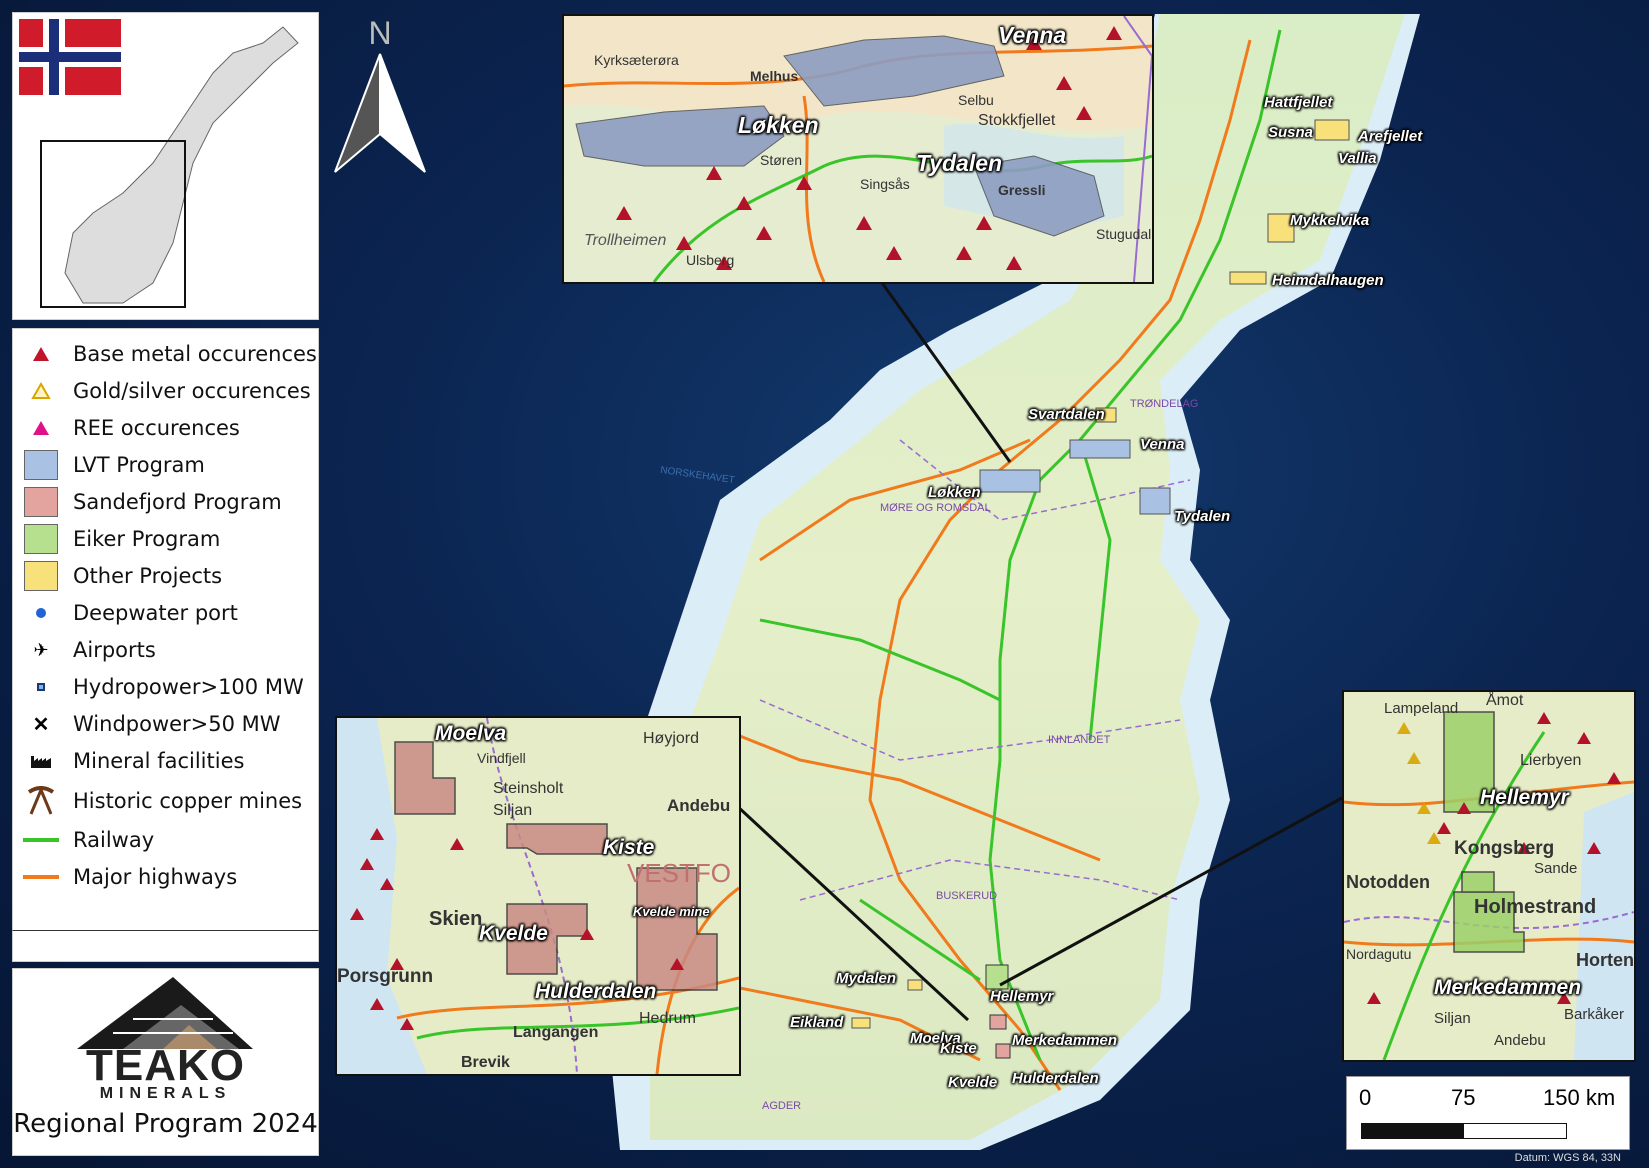 Image resolution: width=1649 pixels, height=1168 pixels. I want to click on legend-row-lvt: LVT Program, so click(114, 465).